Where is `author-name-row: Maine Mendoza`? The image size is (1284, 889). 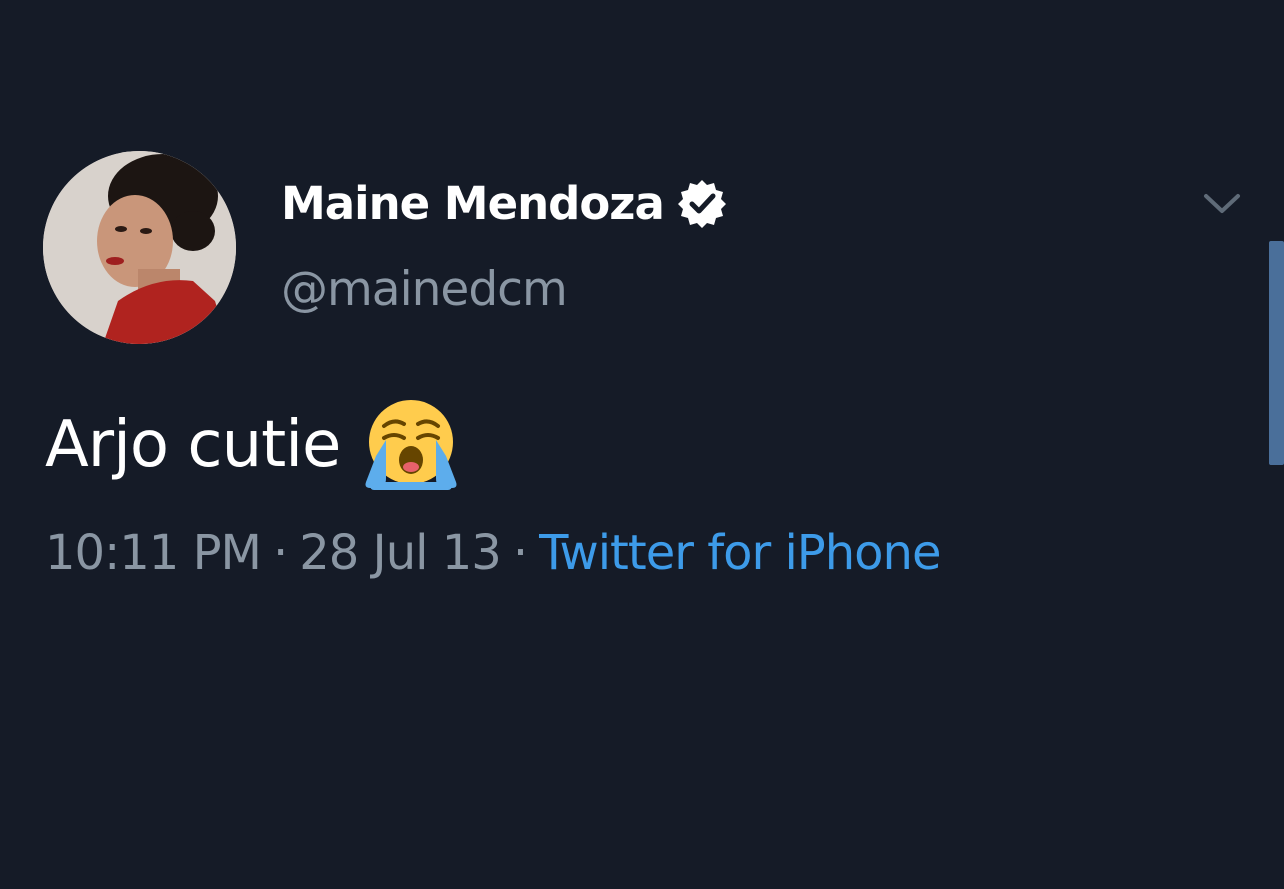 author-name-row: Maine Mendoza is located at coordinates (504, 203).